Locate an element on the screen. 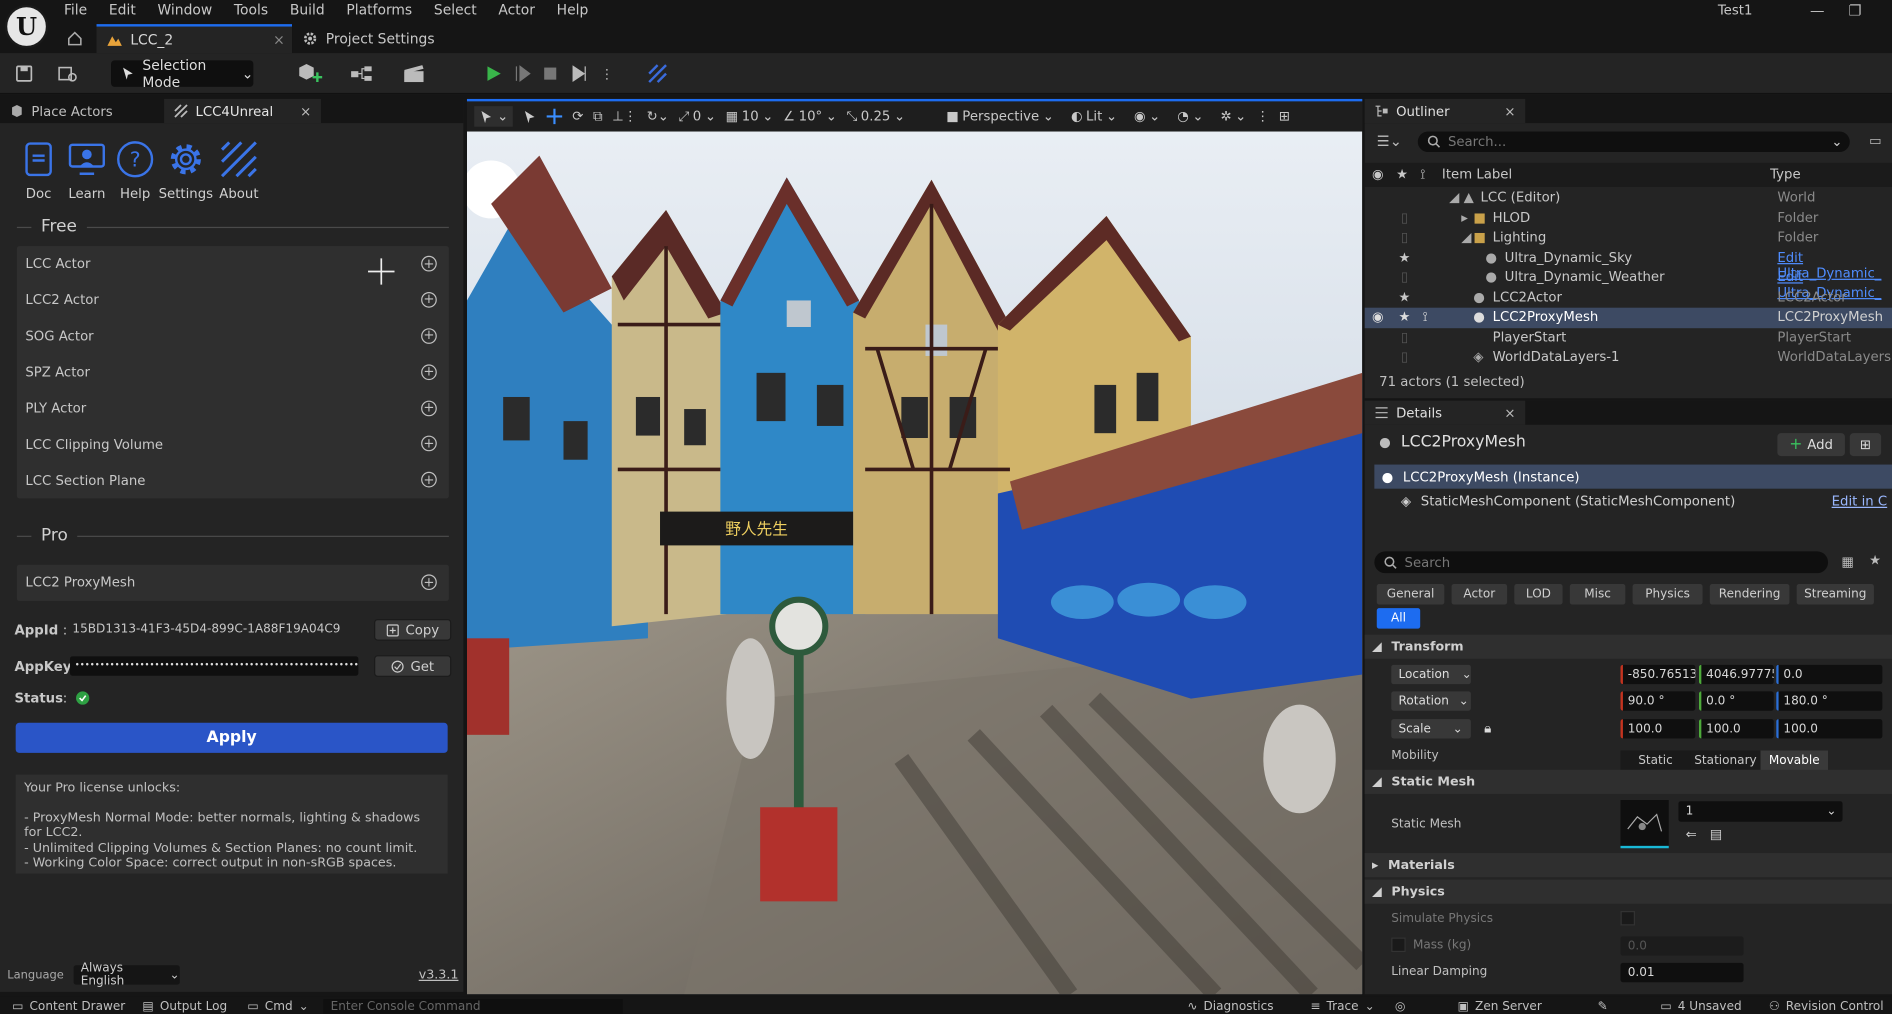 This screenshot has height=1014, width=1892. list-item-sog-actor: SOG Actor + is located at coordinates (233, 336).